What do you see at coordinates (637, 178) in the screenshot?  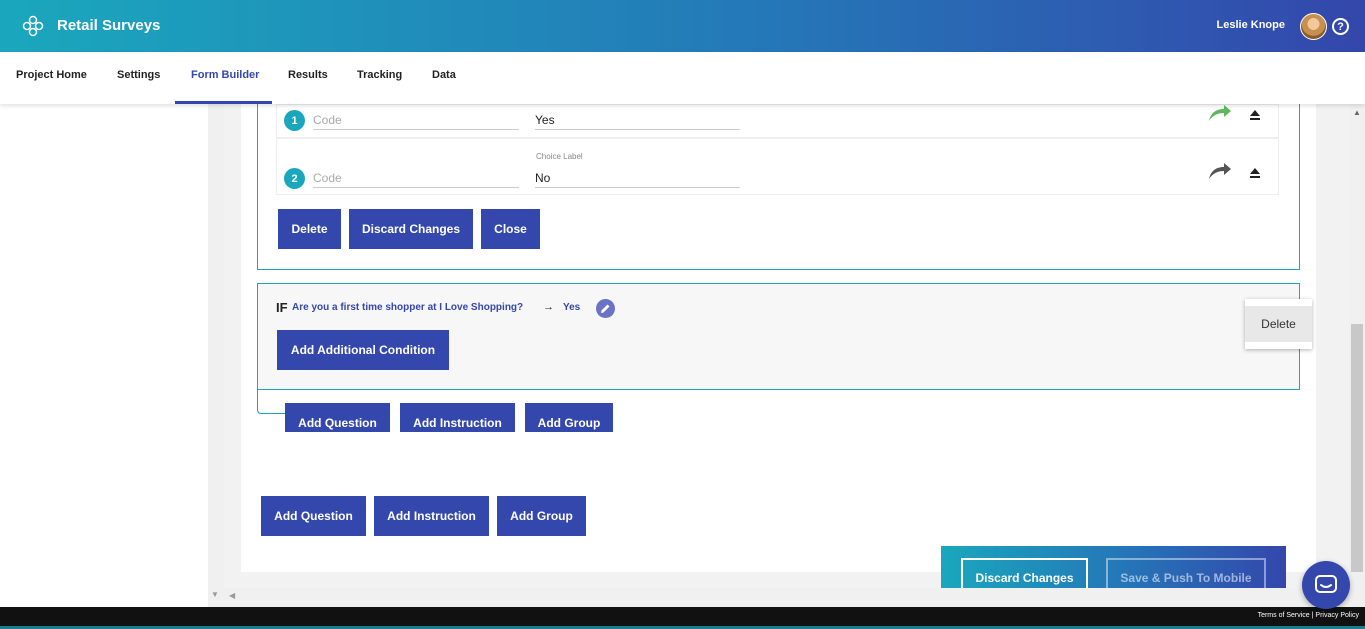 I see `choice-label-input: No` at bounding box center [637, 178].